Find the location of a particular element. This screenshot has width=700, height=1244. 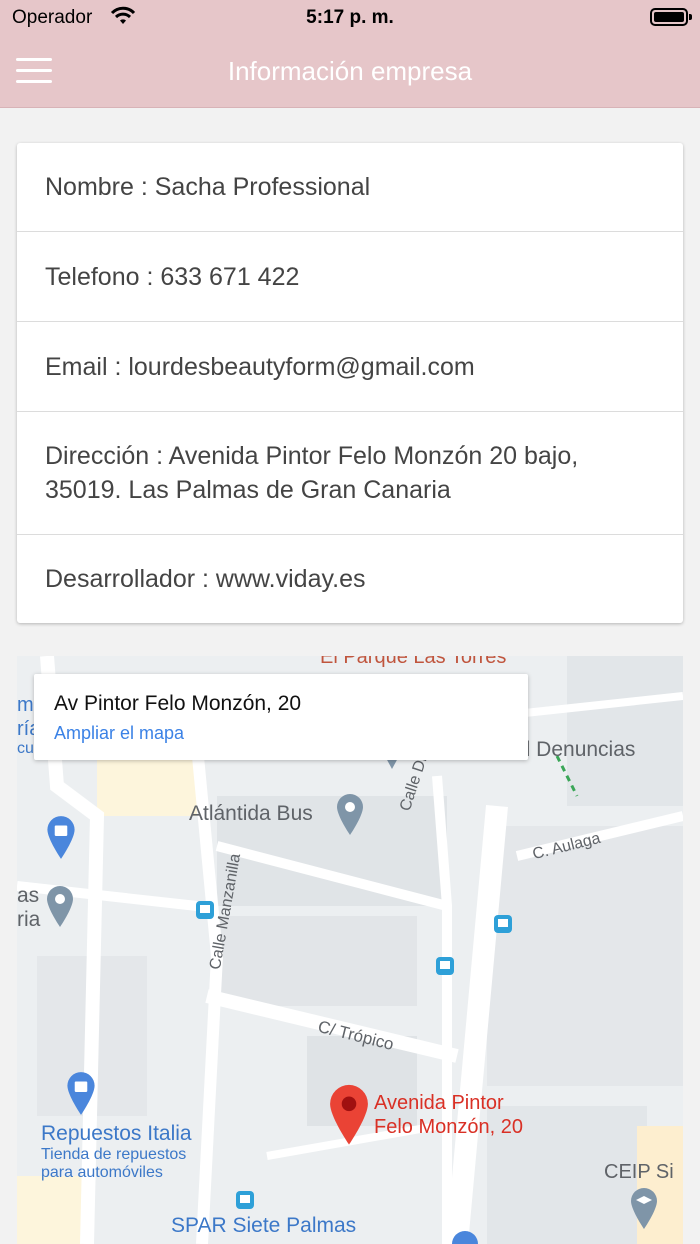

info-row-desarrollador: Desarrollador : www.viday.es is located at coordinates (350, 579).